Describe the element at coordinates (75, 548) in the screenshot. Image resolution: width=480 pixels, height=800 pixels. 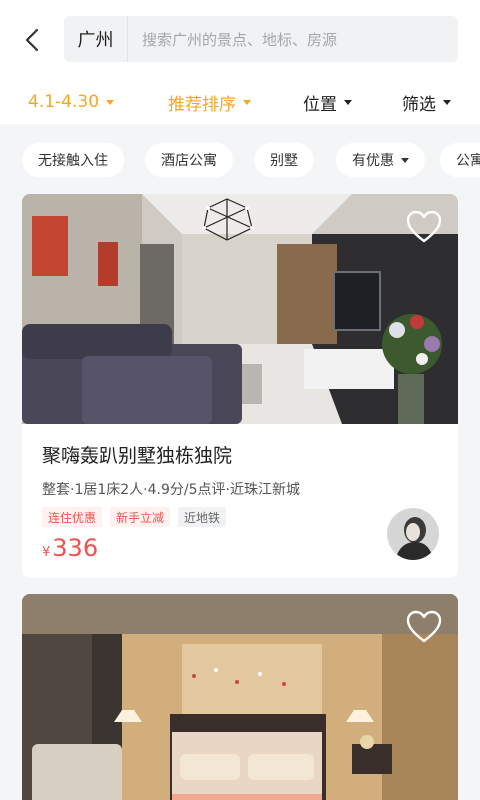
I see `price-amount: 336` at that location.